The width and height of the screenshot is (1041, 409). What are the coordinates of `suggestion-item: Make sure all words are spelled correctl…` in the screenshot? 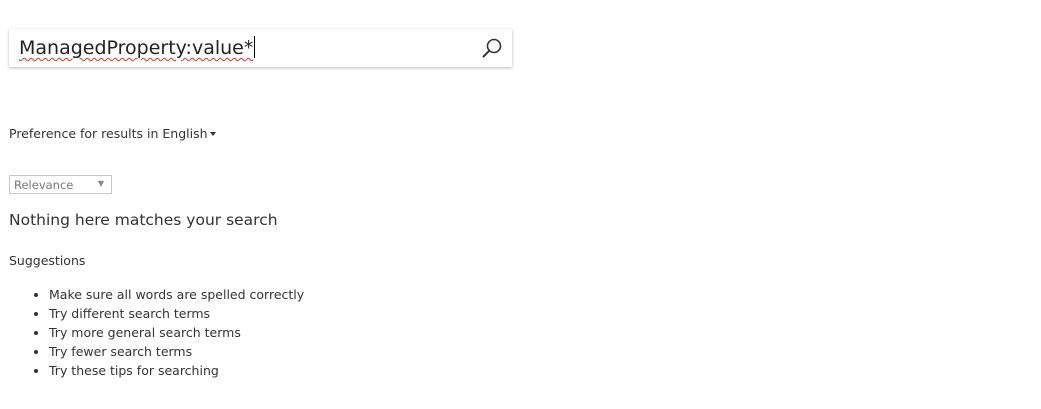 It's located at (176, 294).